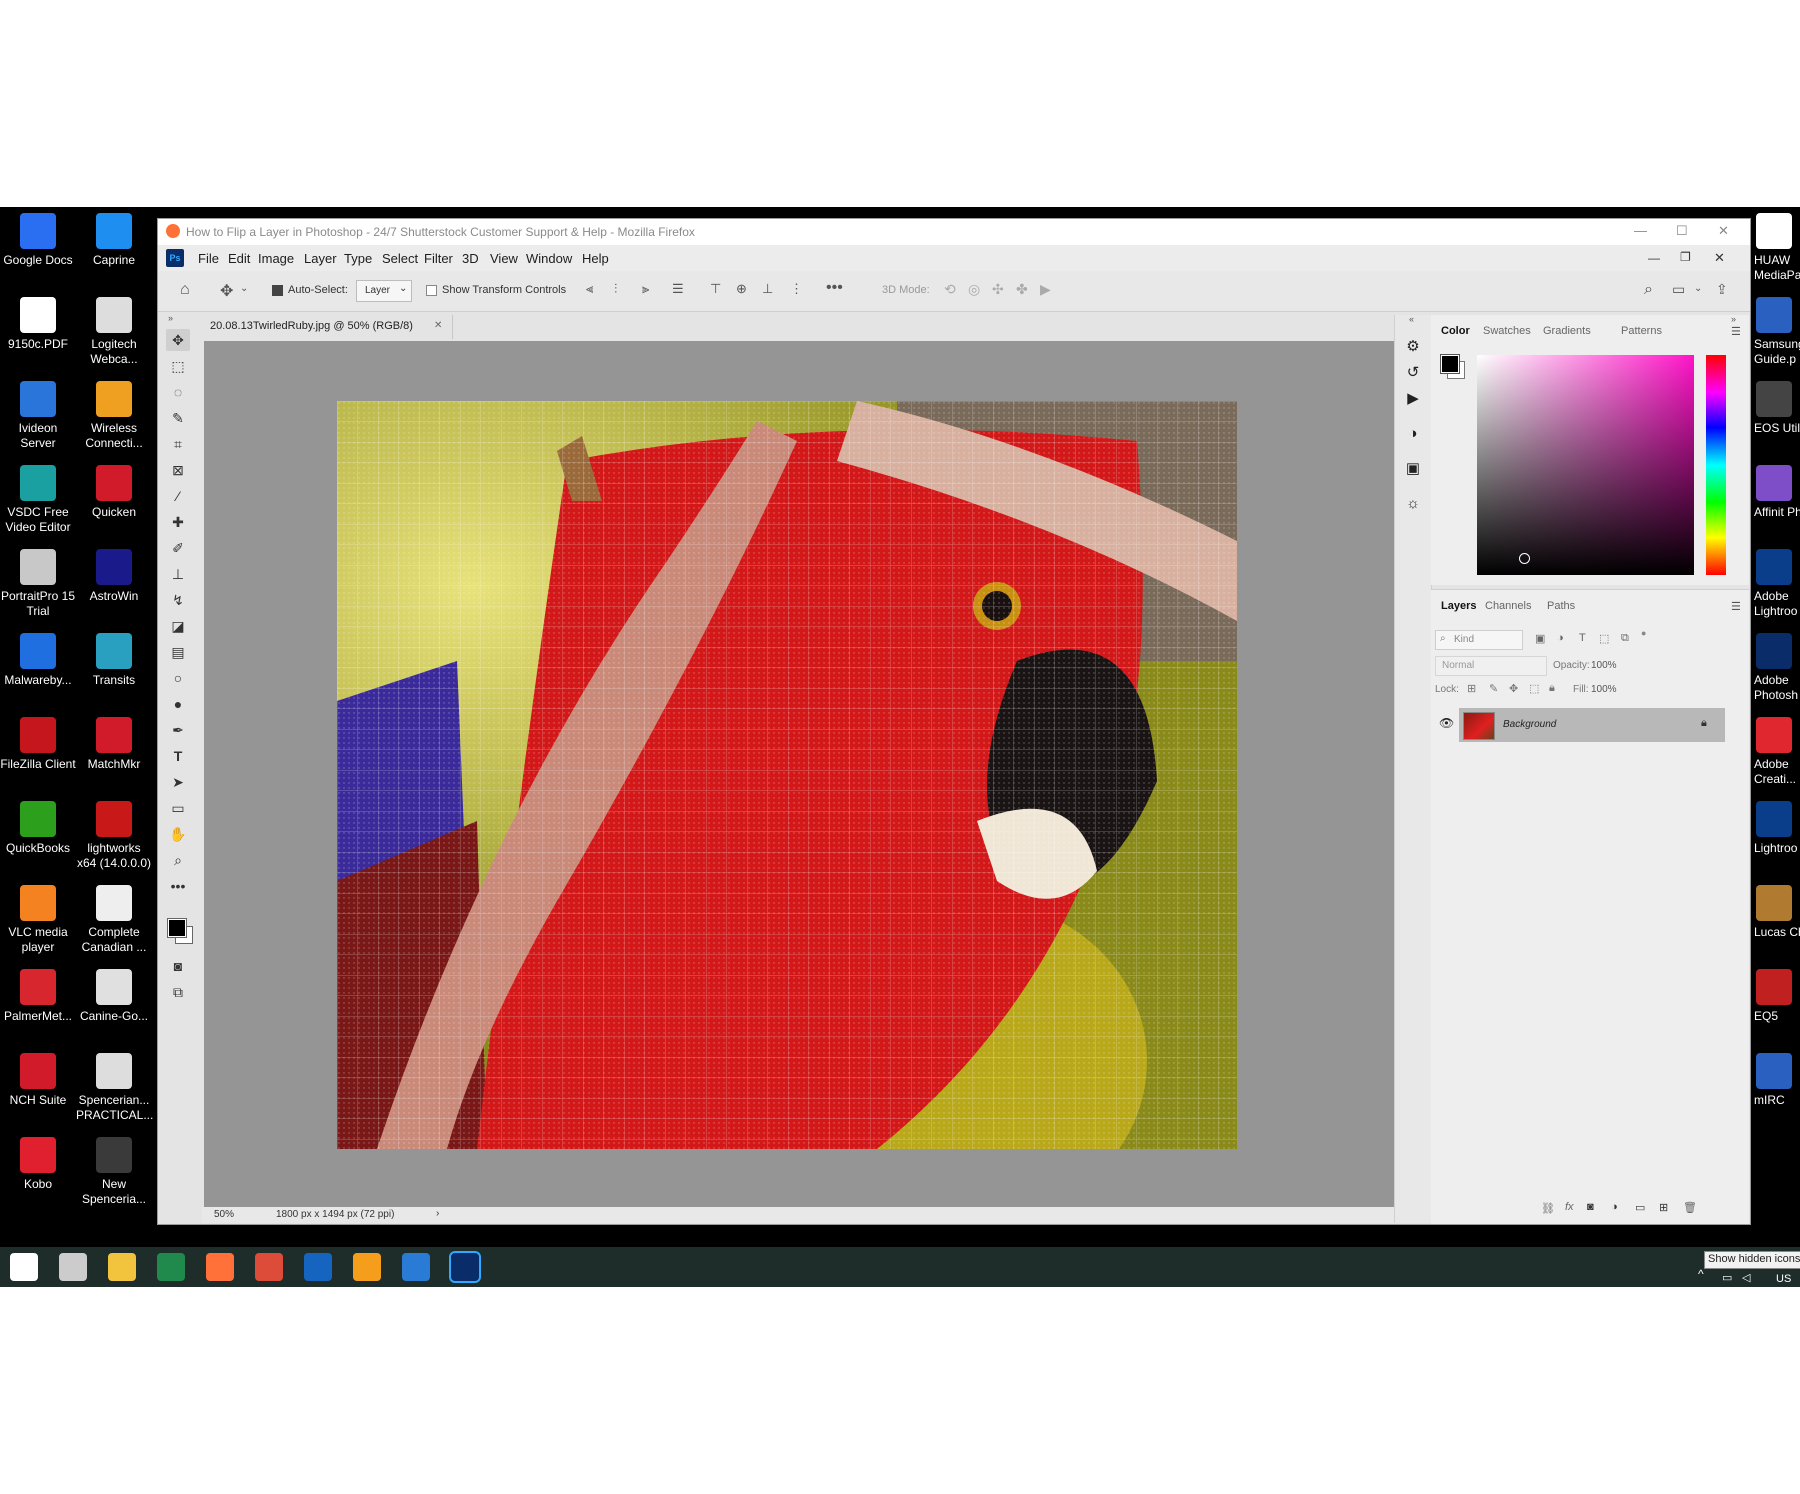  I want to click on filter-adjustment-icon: ◑, so click(1560, 638).